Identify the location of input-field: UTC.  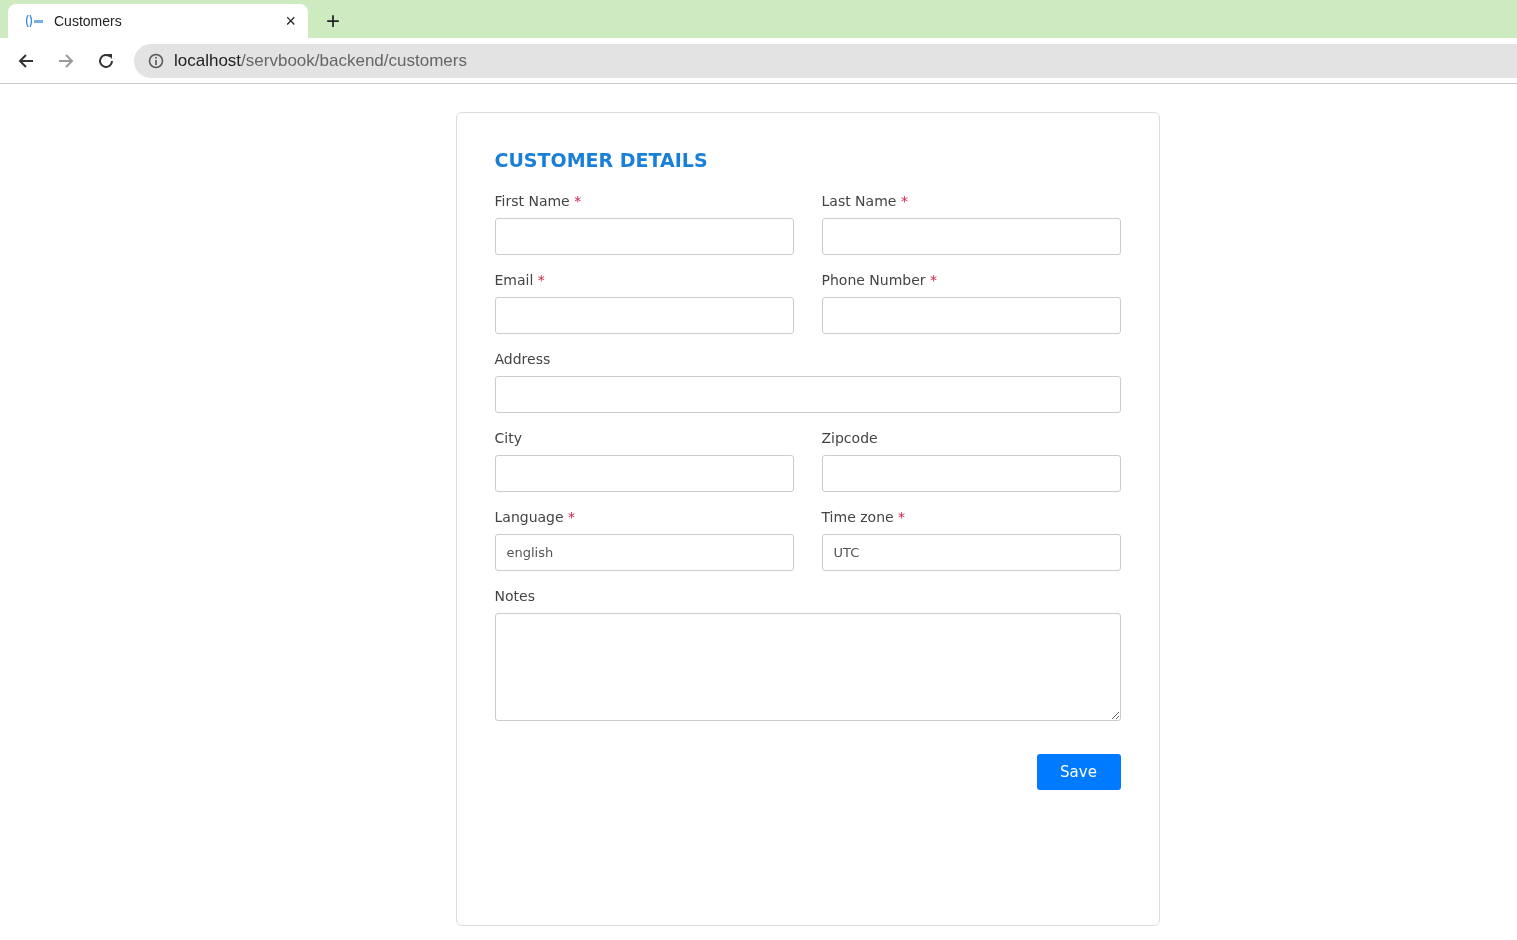
(971, 552).